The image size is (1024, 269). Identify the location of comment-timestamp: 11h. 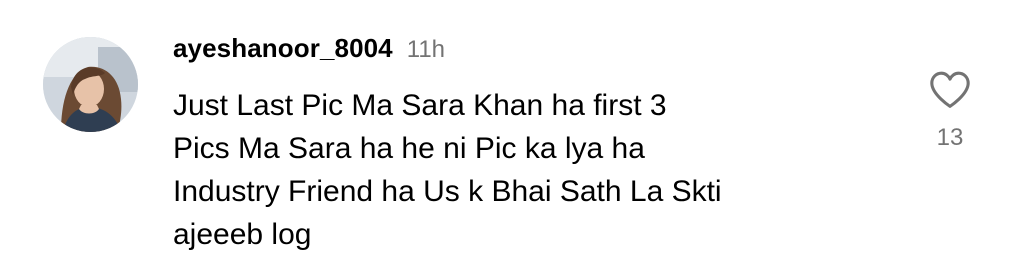
(426, 49).